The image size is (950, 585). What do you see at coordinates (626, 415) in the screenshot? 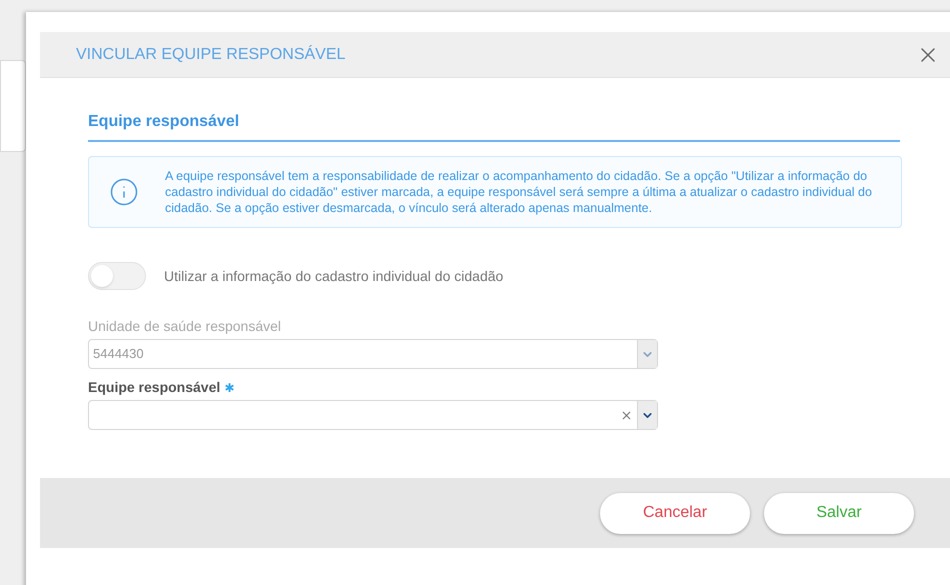
I see `clear-icon` at bounding box center [626, 415].